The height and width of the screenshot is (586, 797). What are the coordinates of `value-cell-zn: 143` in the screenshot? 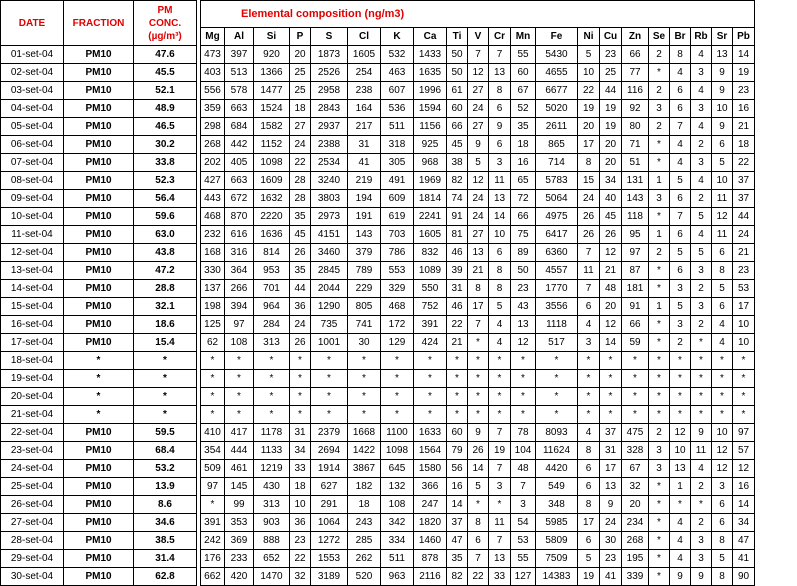 It's located at (635, 198).